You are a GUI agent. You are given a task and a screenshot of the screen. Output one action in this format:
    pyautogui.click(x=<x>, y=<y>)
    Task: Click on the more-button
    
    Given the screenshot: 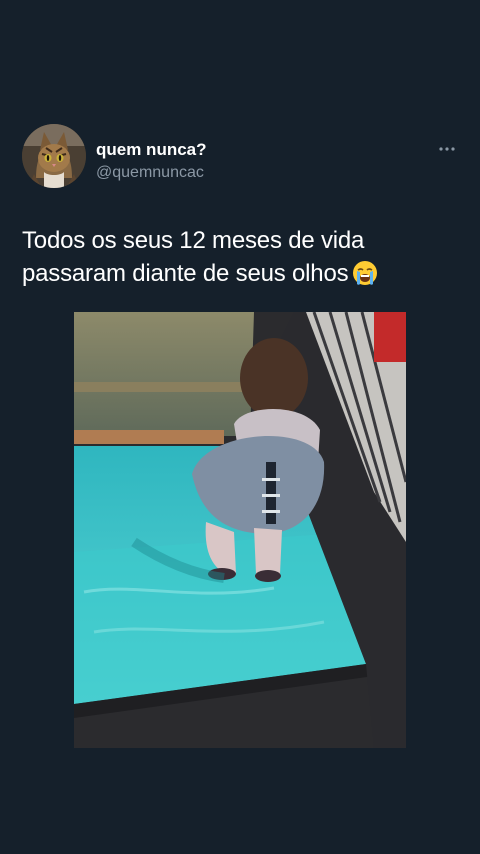 What is the action you would take?
    pyautogui.click(x=449, y=148)
    